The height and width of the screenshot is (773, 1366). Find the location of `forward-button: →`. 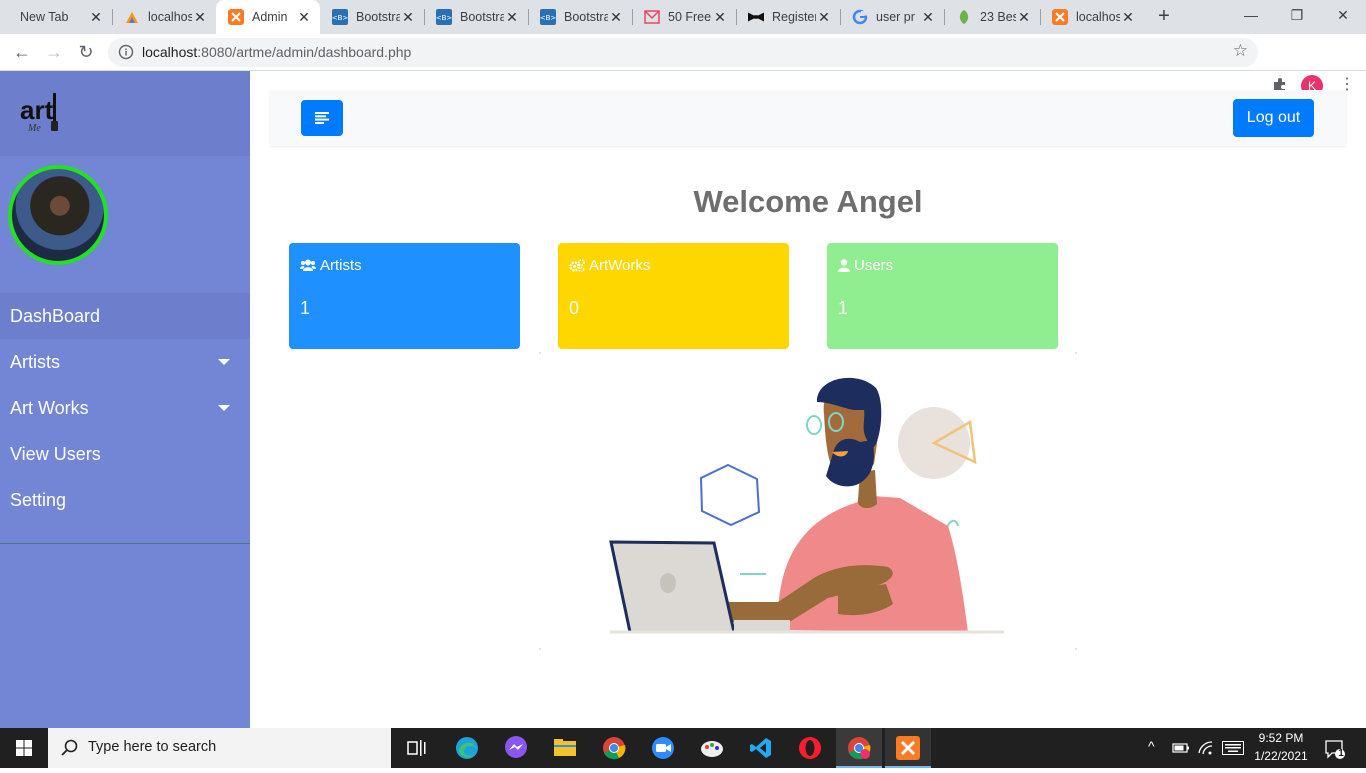

forward-button: → is located at coordinates (54, 52).